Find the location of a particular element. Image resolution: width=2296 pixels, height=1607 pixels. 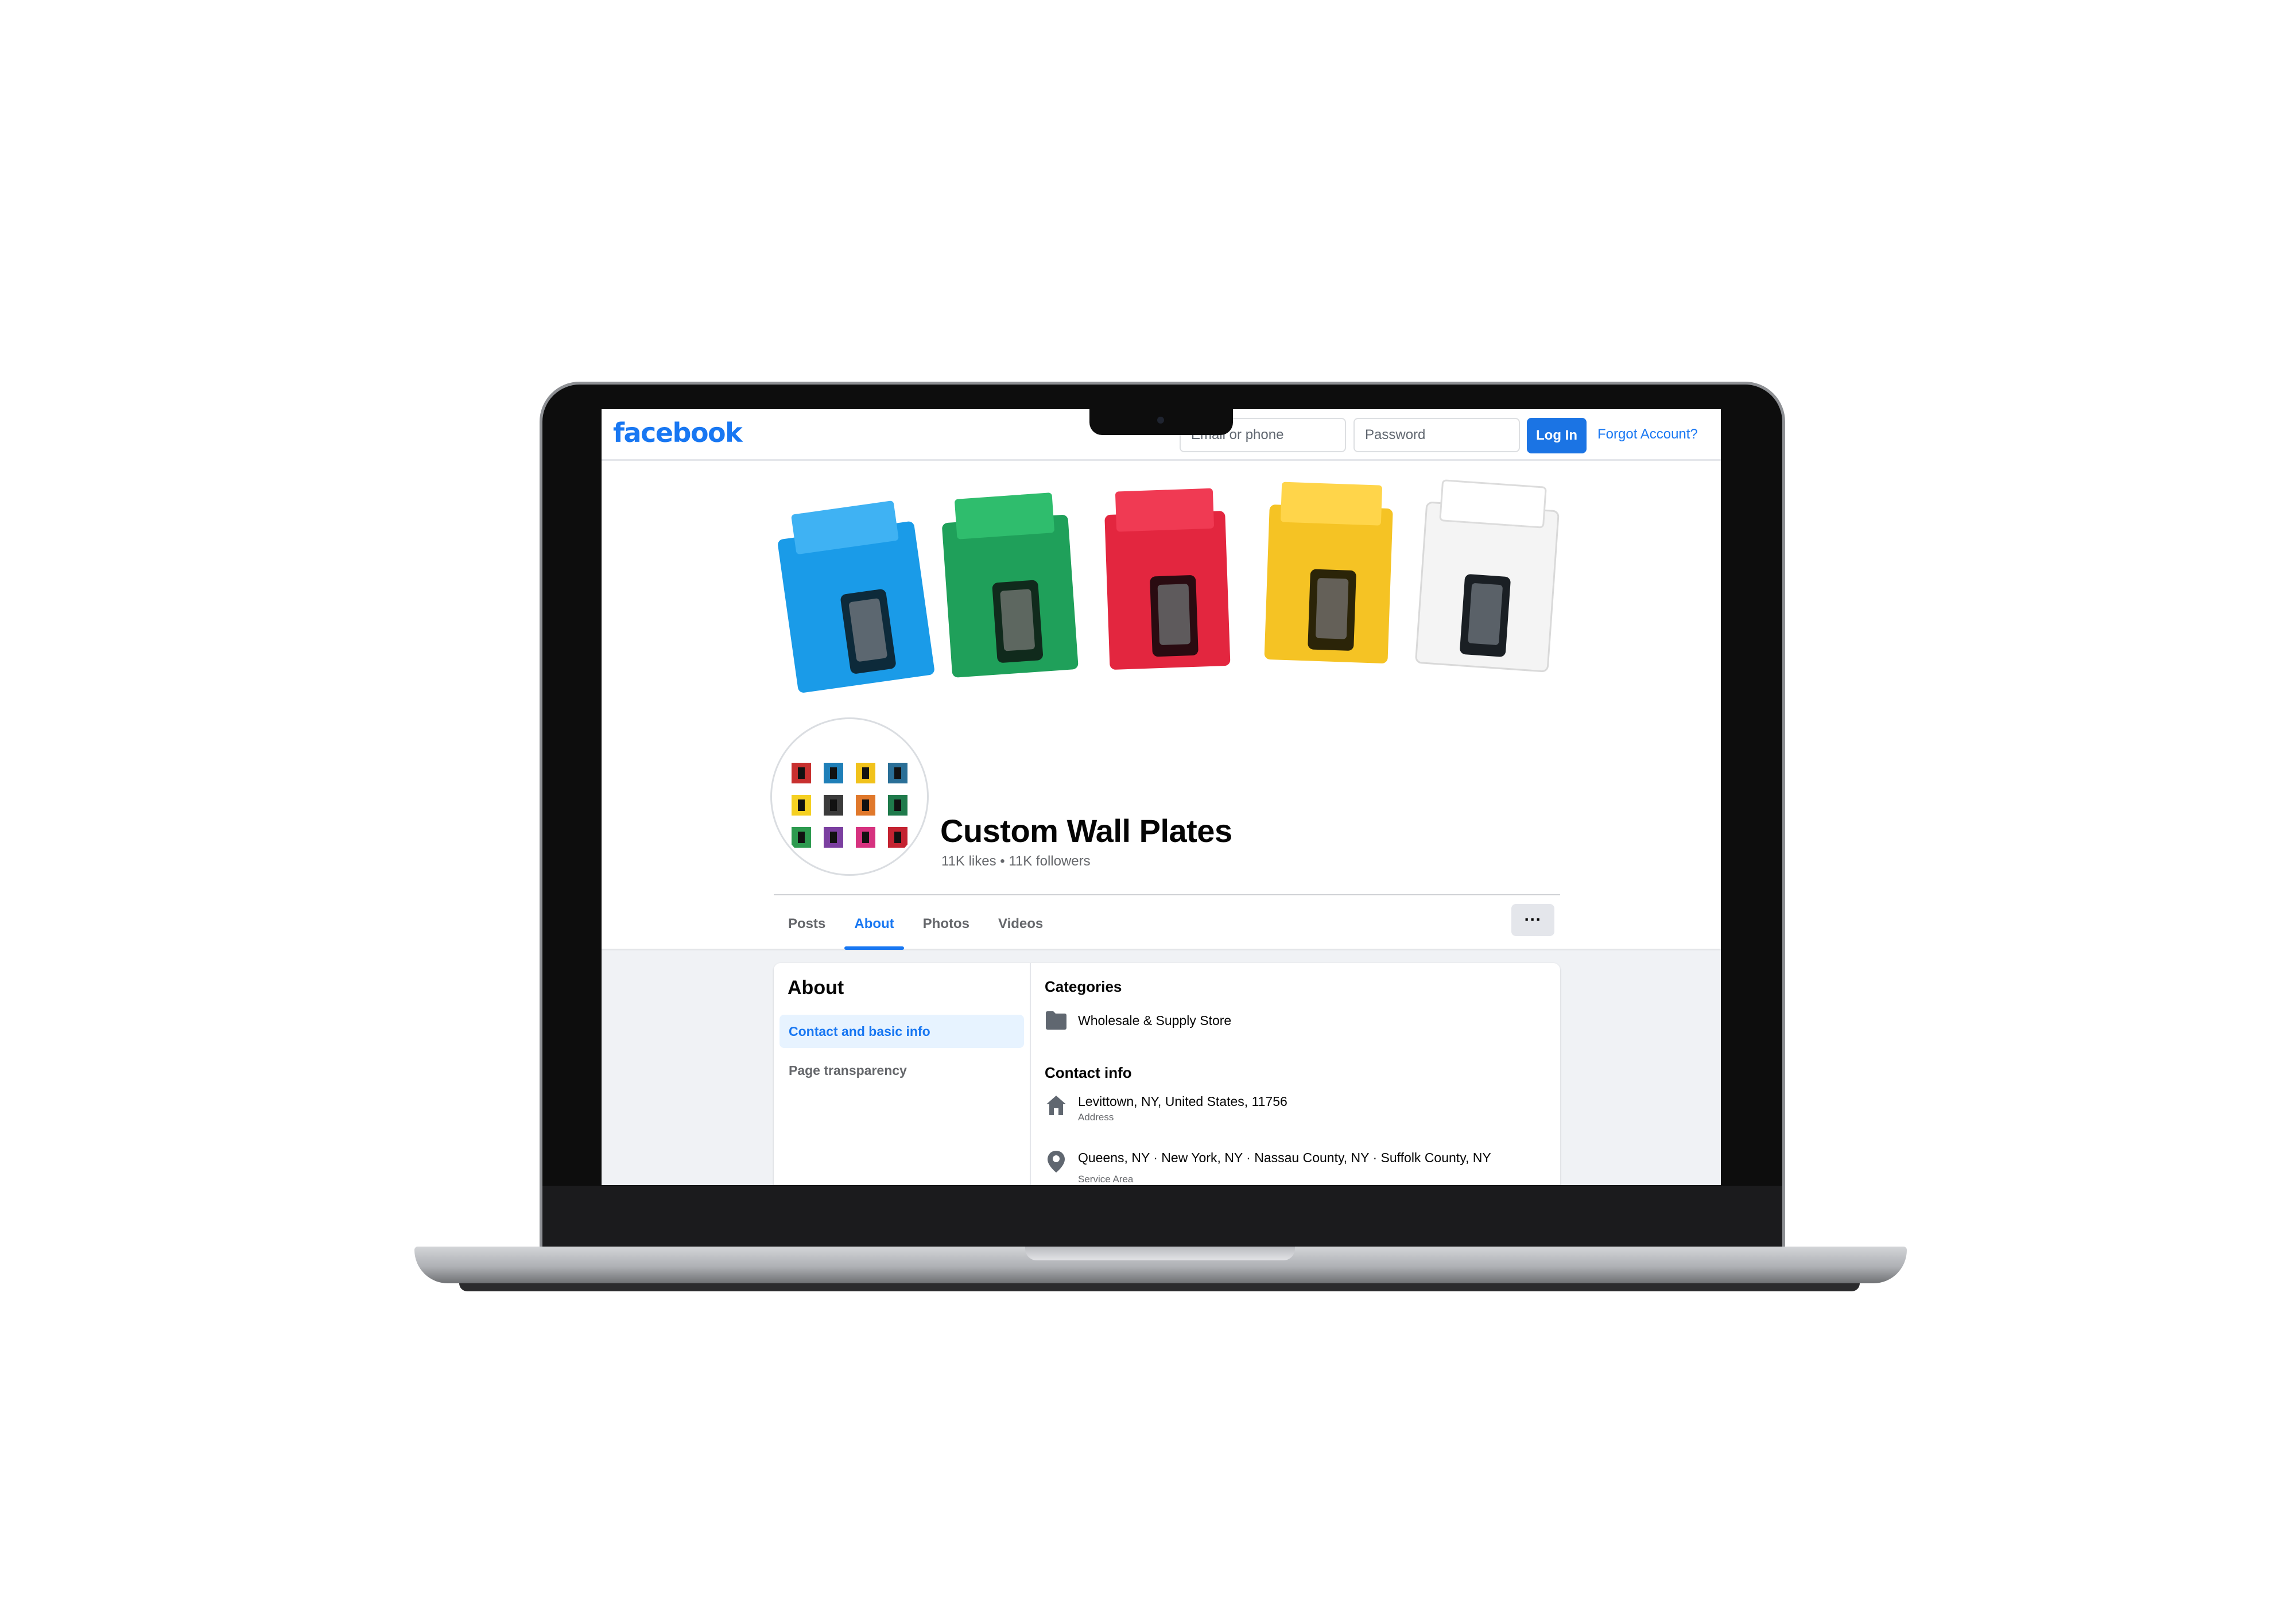

tab-photos: Photos is located at coordinates (946, 924).